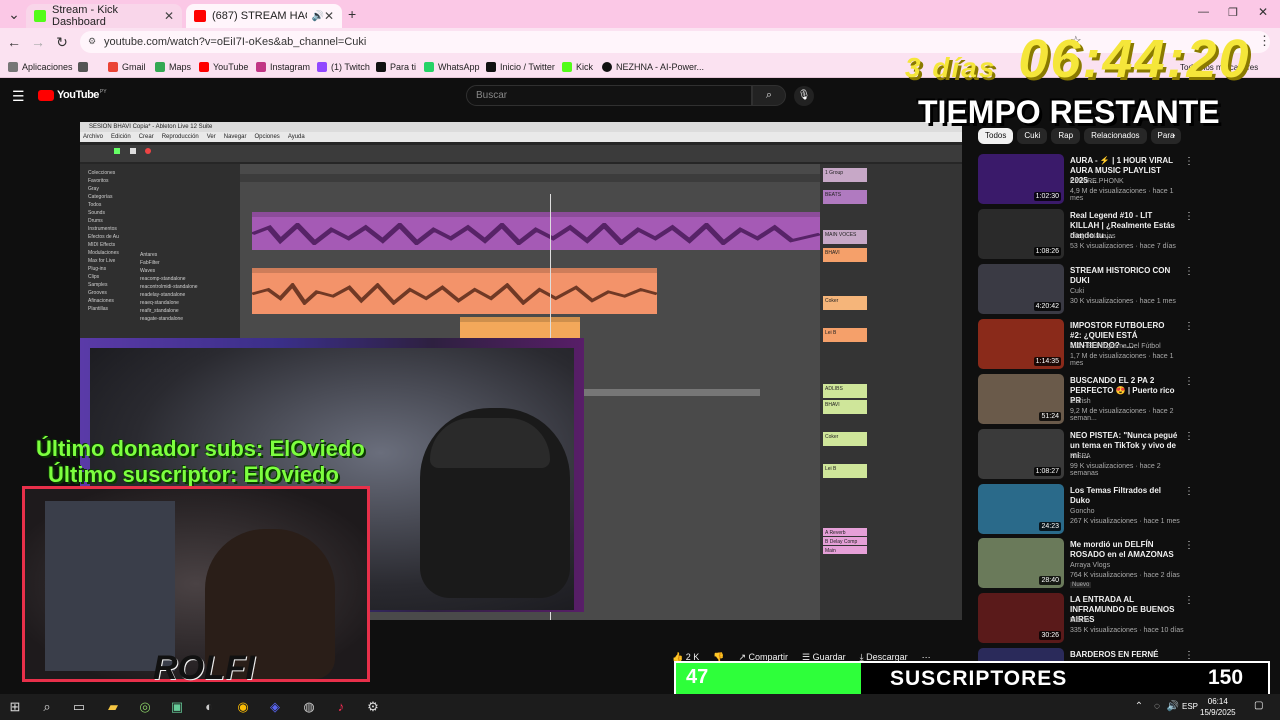 This screenshot has height=720, width=1280. Describe the element at coordinates (1233, 12) in the screenshot. I see `restore-icon: ❐` at that location.